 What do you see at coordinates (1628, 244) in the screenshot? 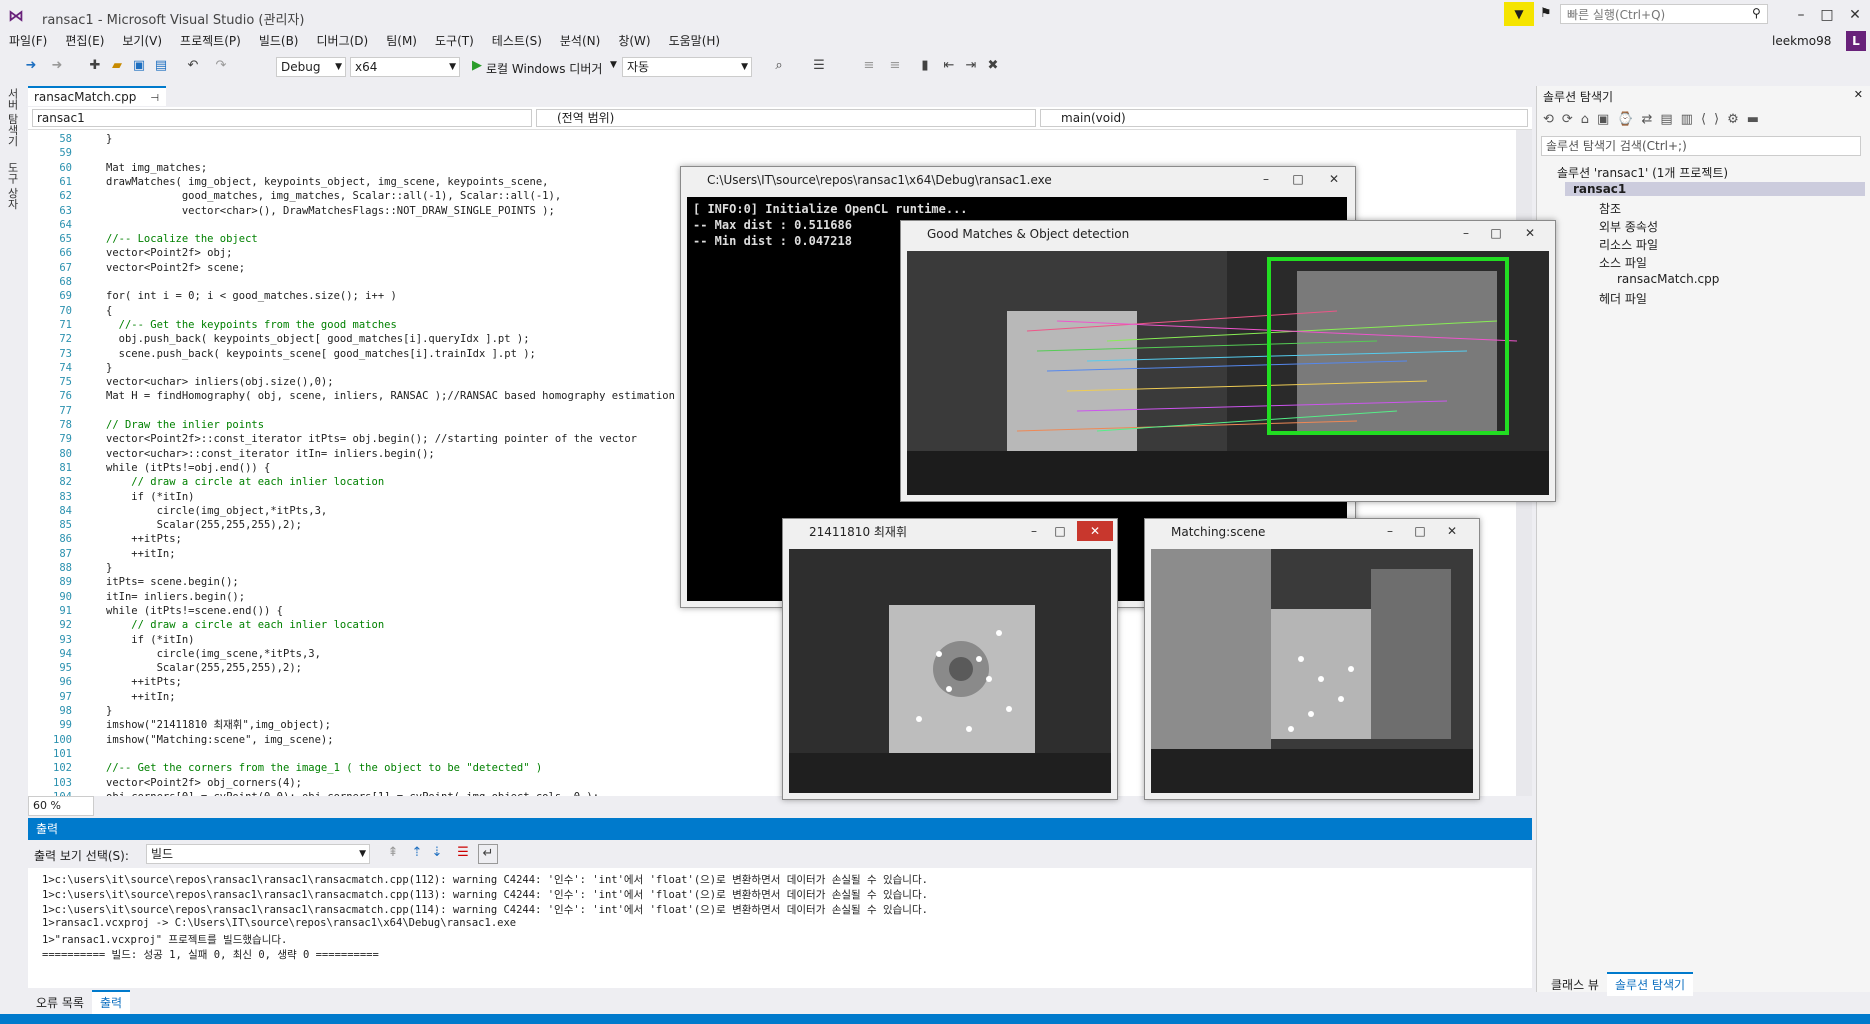
I see `tree-resource-files: 리소스 파일` at bounding box center [1628, 244].